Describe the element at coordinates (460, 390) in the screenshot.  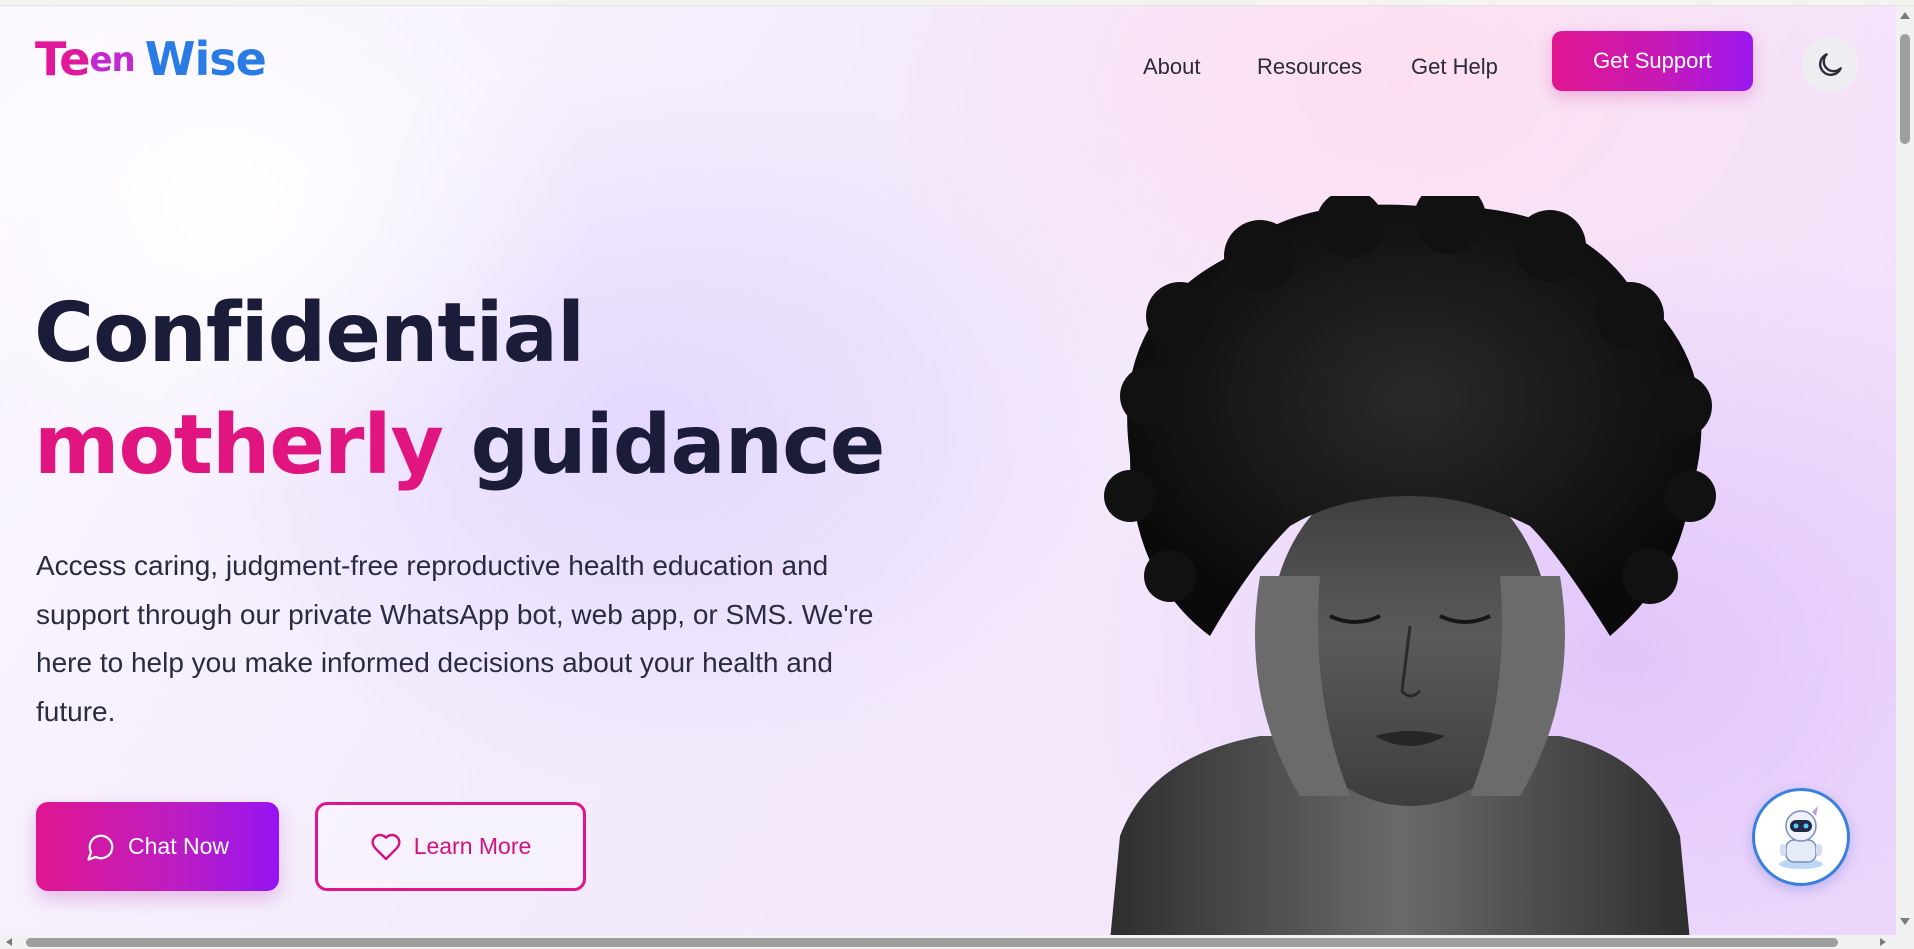
I see `hero-heading: Confidential motherly guidance` at that location.